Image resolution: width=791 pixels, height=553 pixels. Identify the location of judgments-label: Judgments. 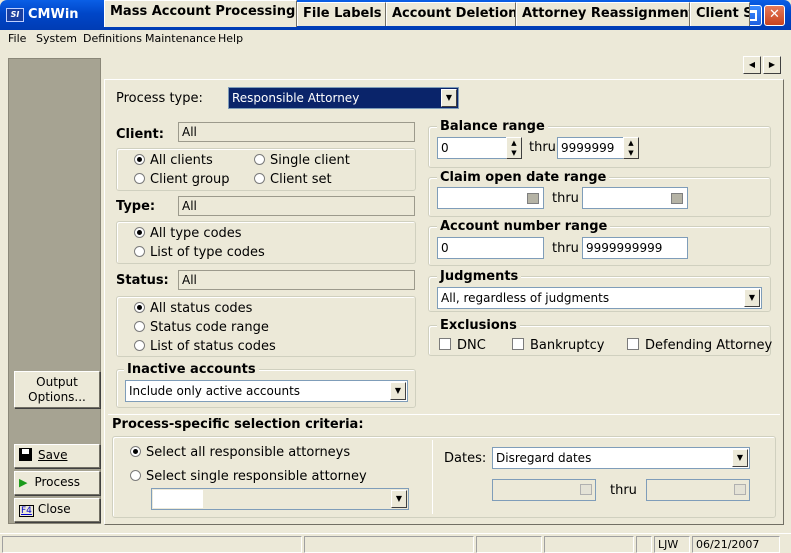
(479, 276).